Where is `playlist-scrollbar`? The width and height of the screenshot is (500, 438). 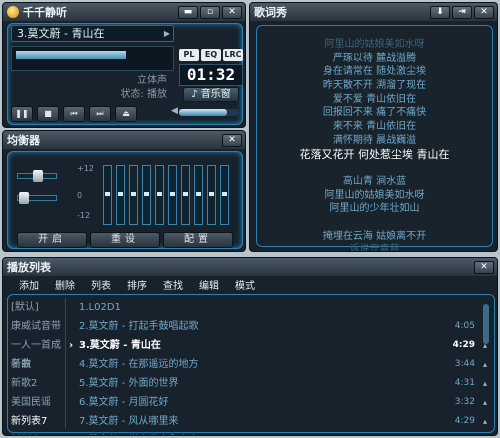 playlist-scrollbar is located at coordinates (487, 363).